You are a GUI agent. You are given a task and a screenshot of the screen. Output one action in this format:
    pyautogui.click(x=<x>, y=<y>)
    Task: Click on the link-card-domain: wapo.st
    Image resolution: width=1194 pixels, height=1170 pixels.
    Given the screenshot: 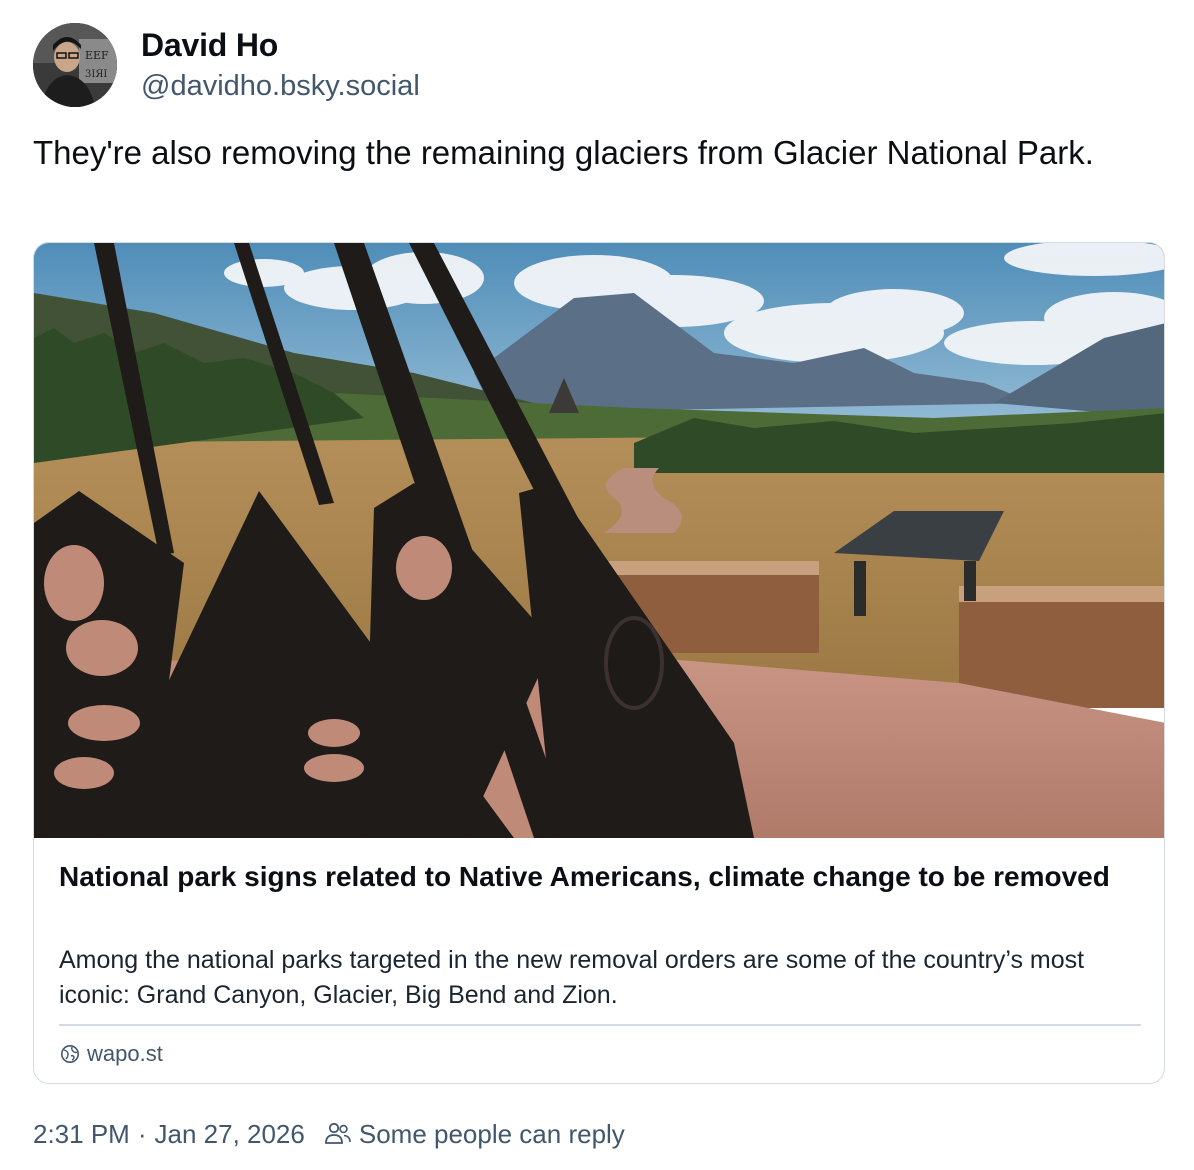 What is the action you would take?
    pyautogui.click(x=111, y=1054)
    